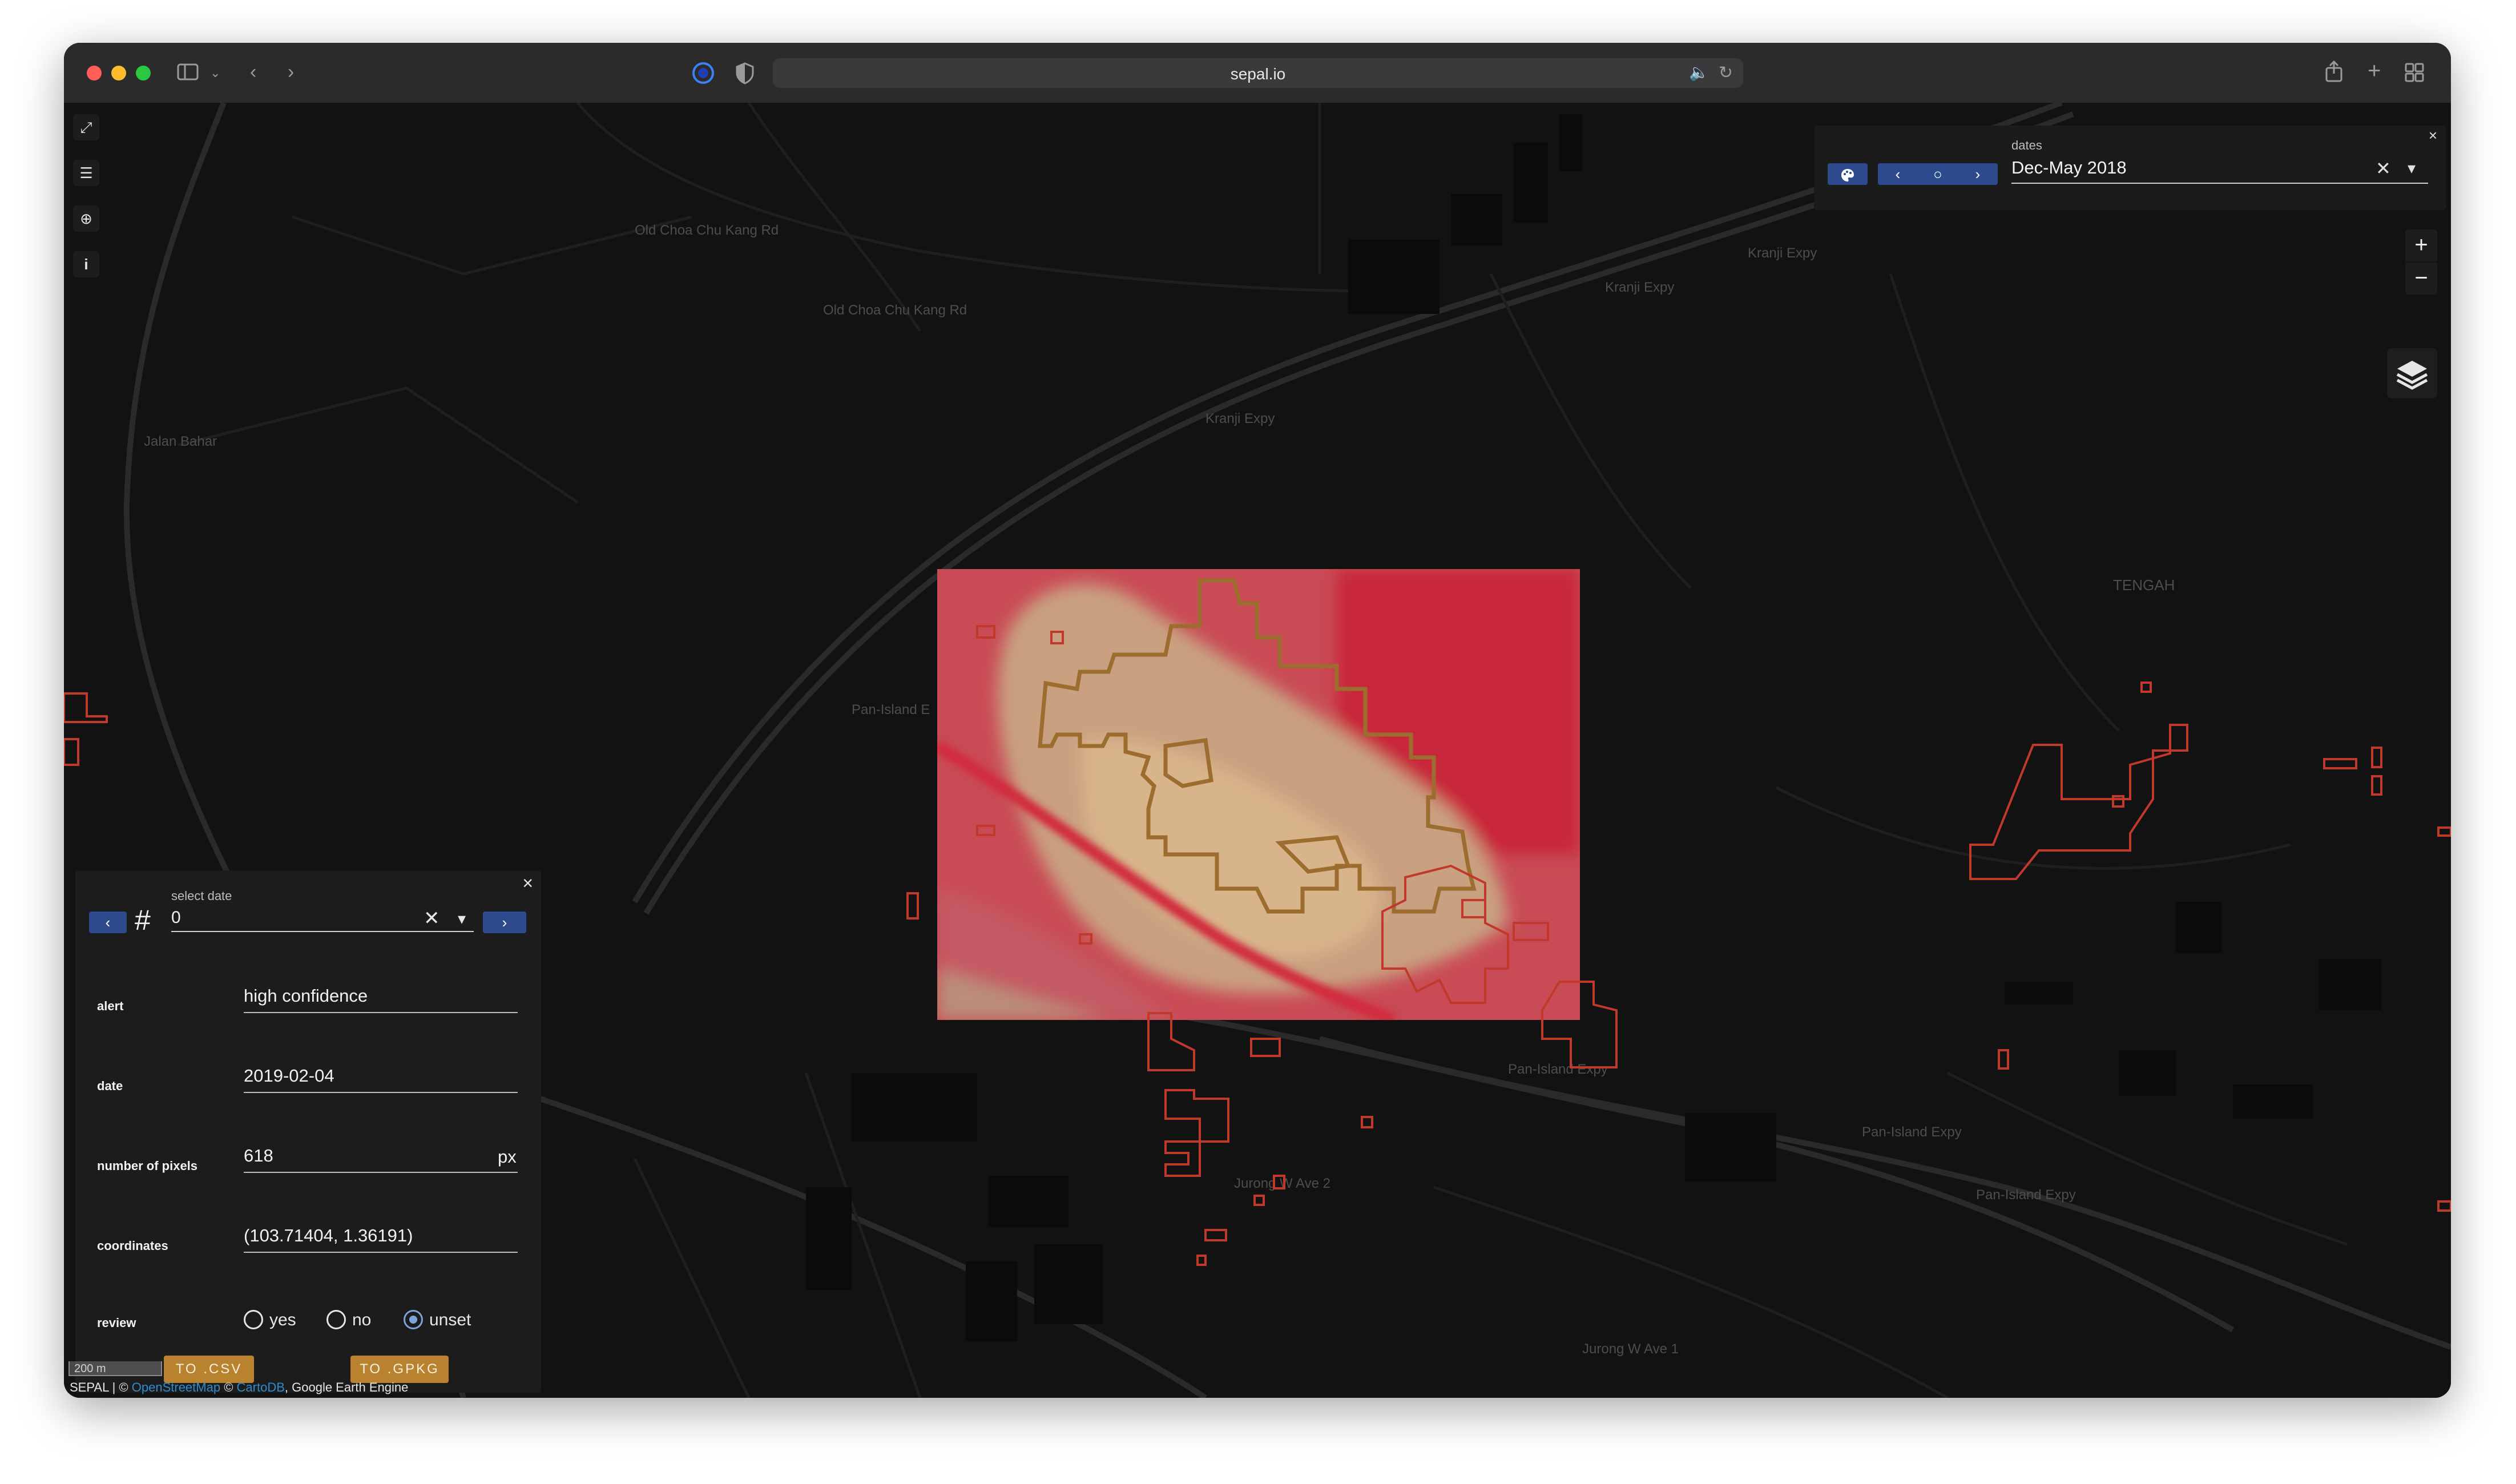 The height and width of the screenshot is (1484, 2516). Describe the element at coordinates (2069, 168) in the screenshot. I see `dates-select-value: Dec-May 2018` at that location.